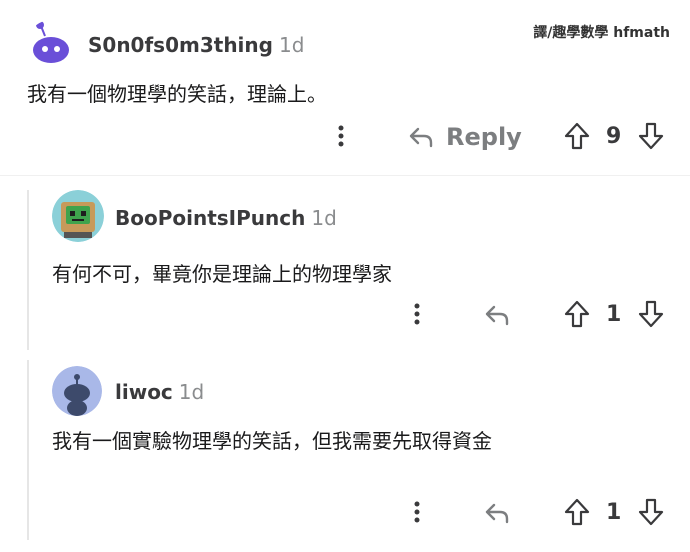  What do you see at coordinates (210, 218) in the screenshot?
I see `username: BooPointsIPunch` at bounding box center [210, 218].